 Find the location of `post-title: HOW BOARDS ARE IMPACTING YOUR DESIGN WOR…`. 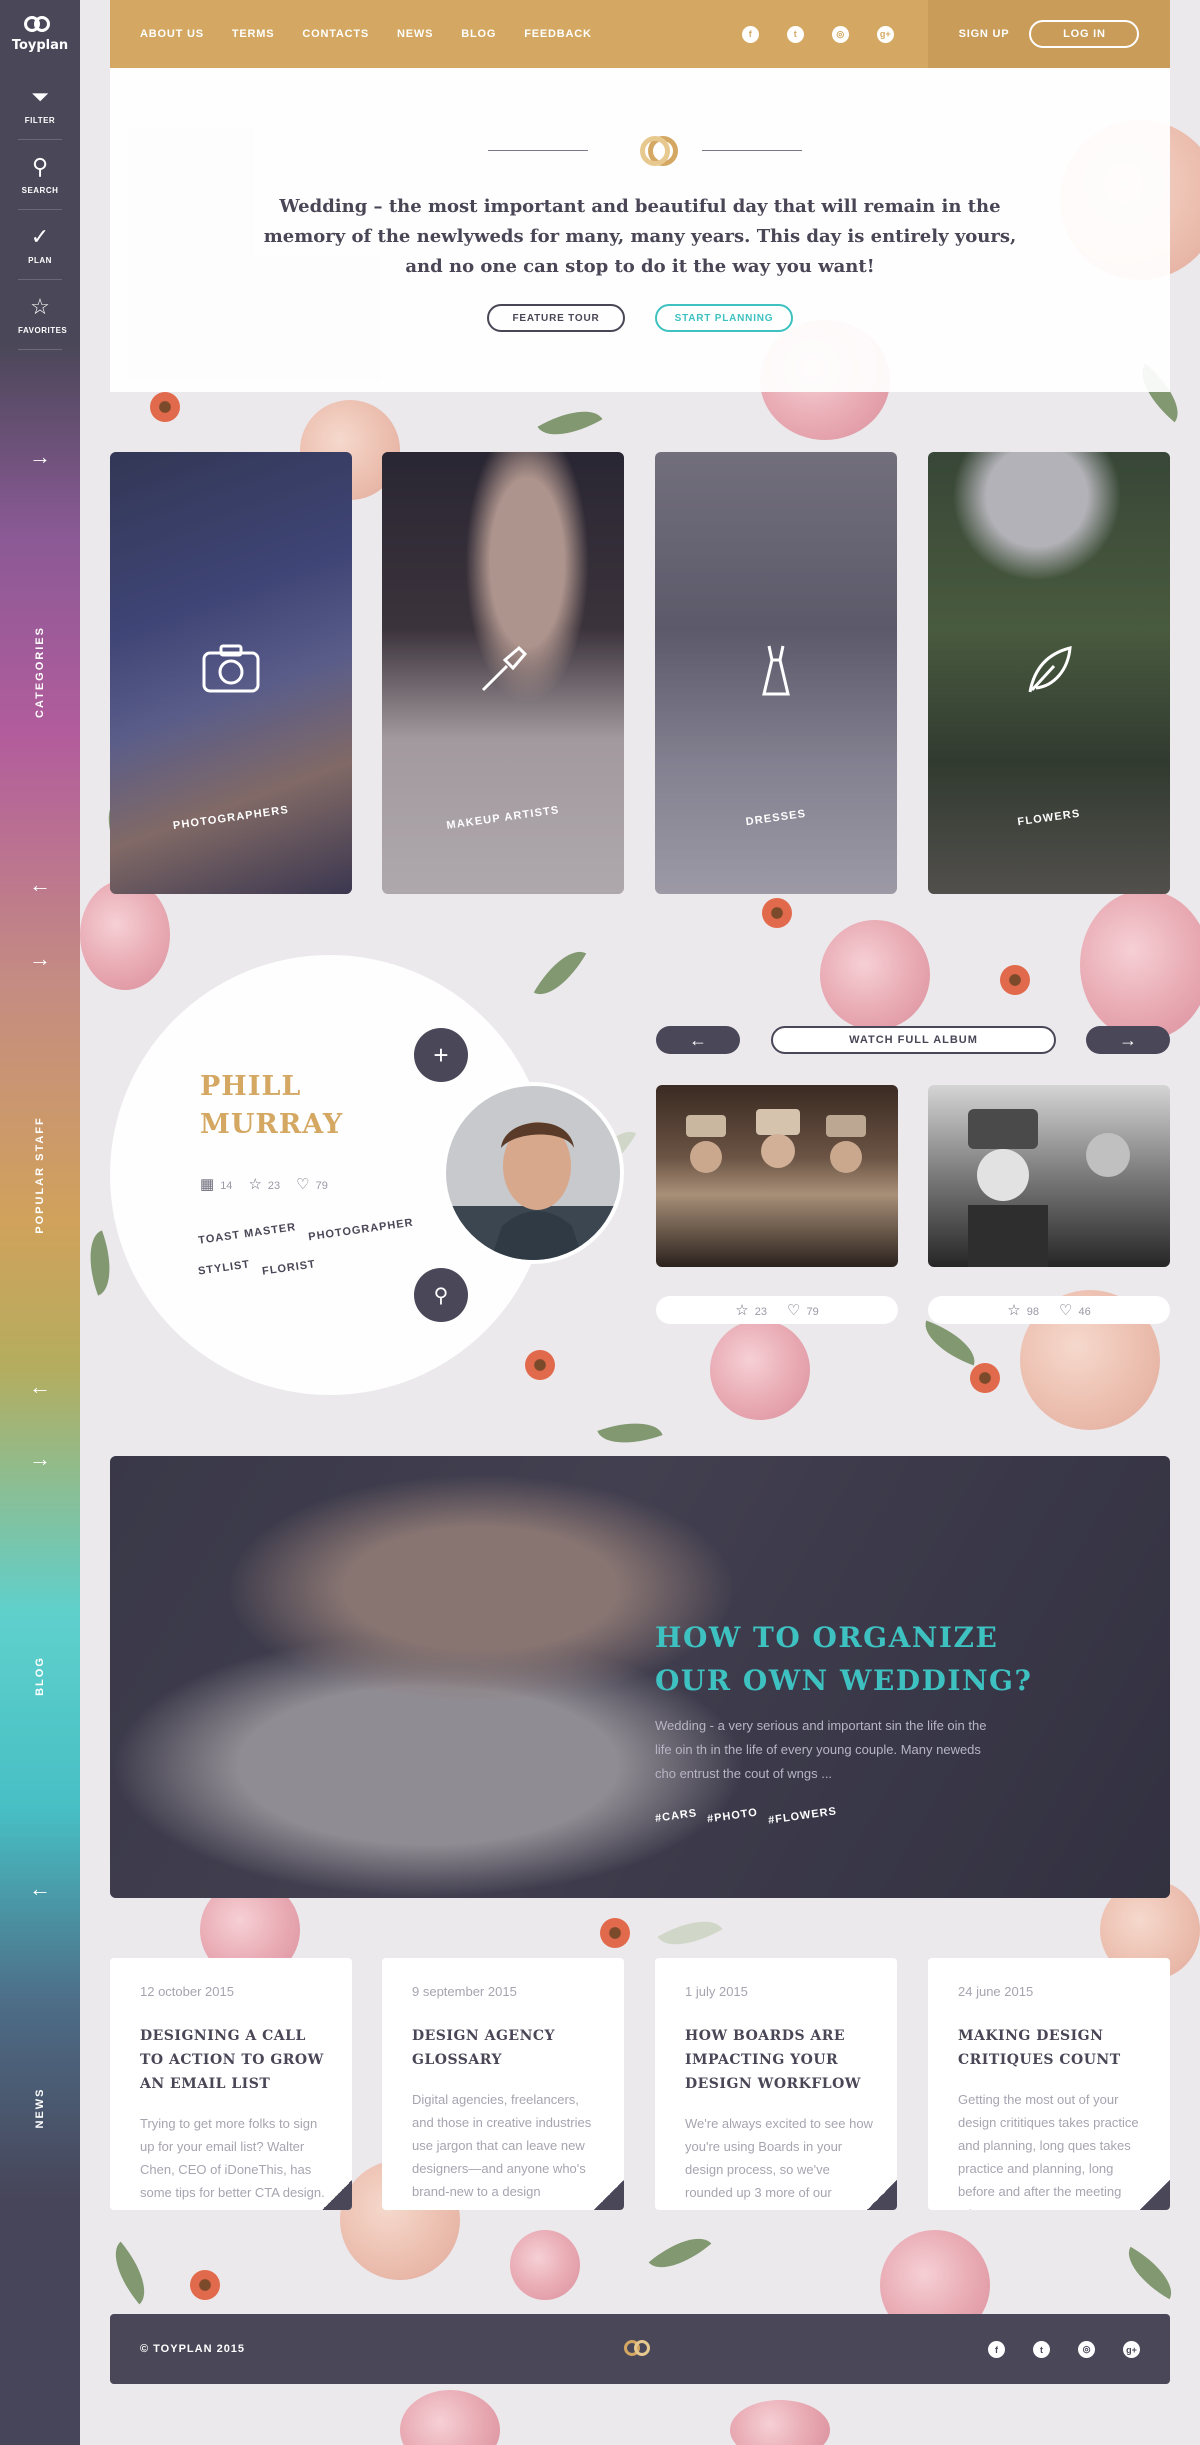

post-title: HOW BOARDS ARE IMPACTING YOUR DESIGN WOR… is located at coordinates (780, 2060).